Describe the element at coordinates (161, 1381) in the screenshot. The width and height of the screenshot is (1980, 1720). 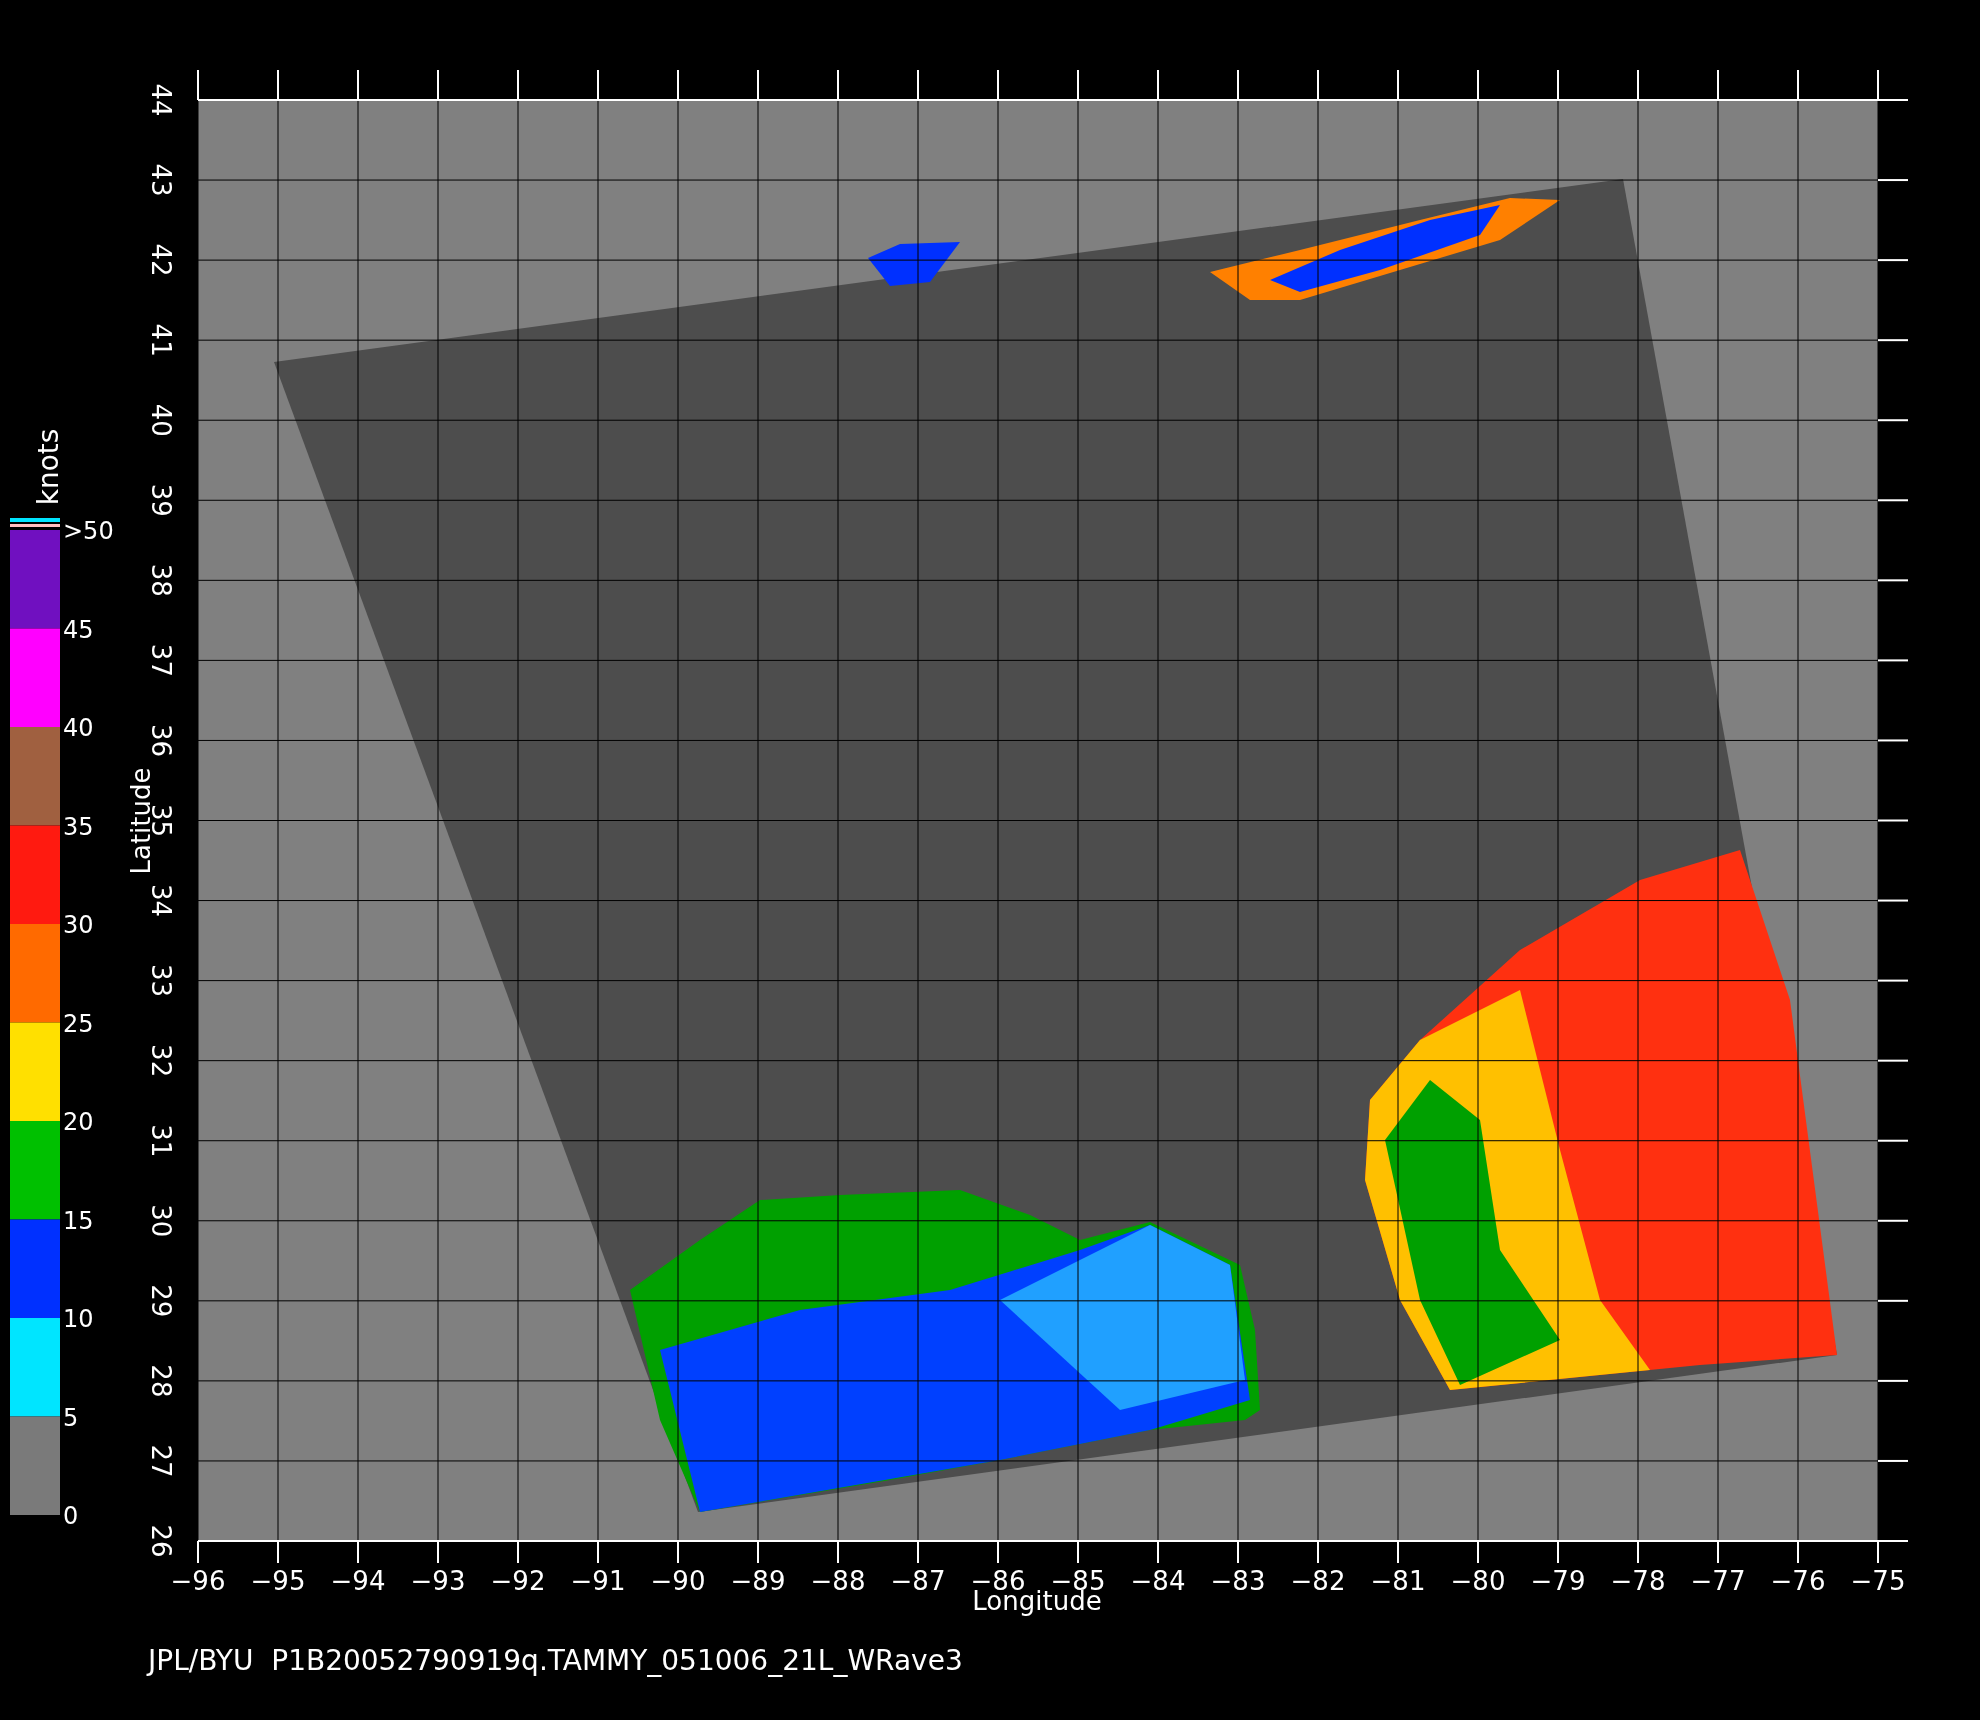
I see `latitude-tick-label: 28` at that location.